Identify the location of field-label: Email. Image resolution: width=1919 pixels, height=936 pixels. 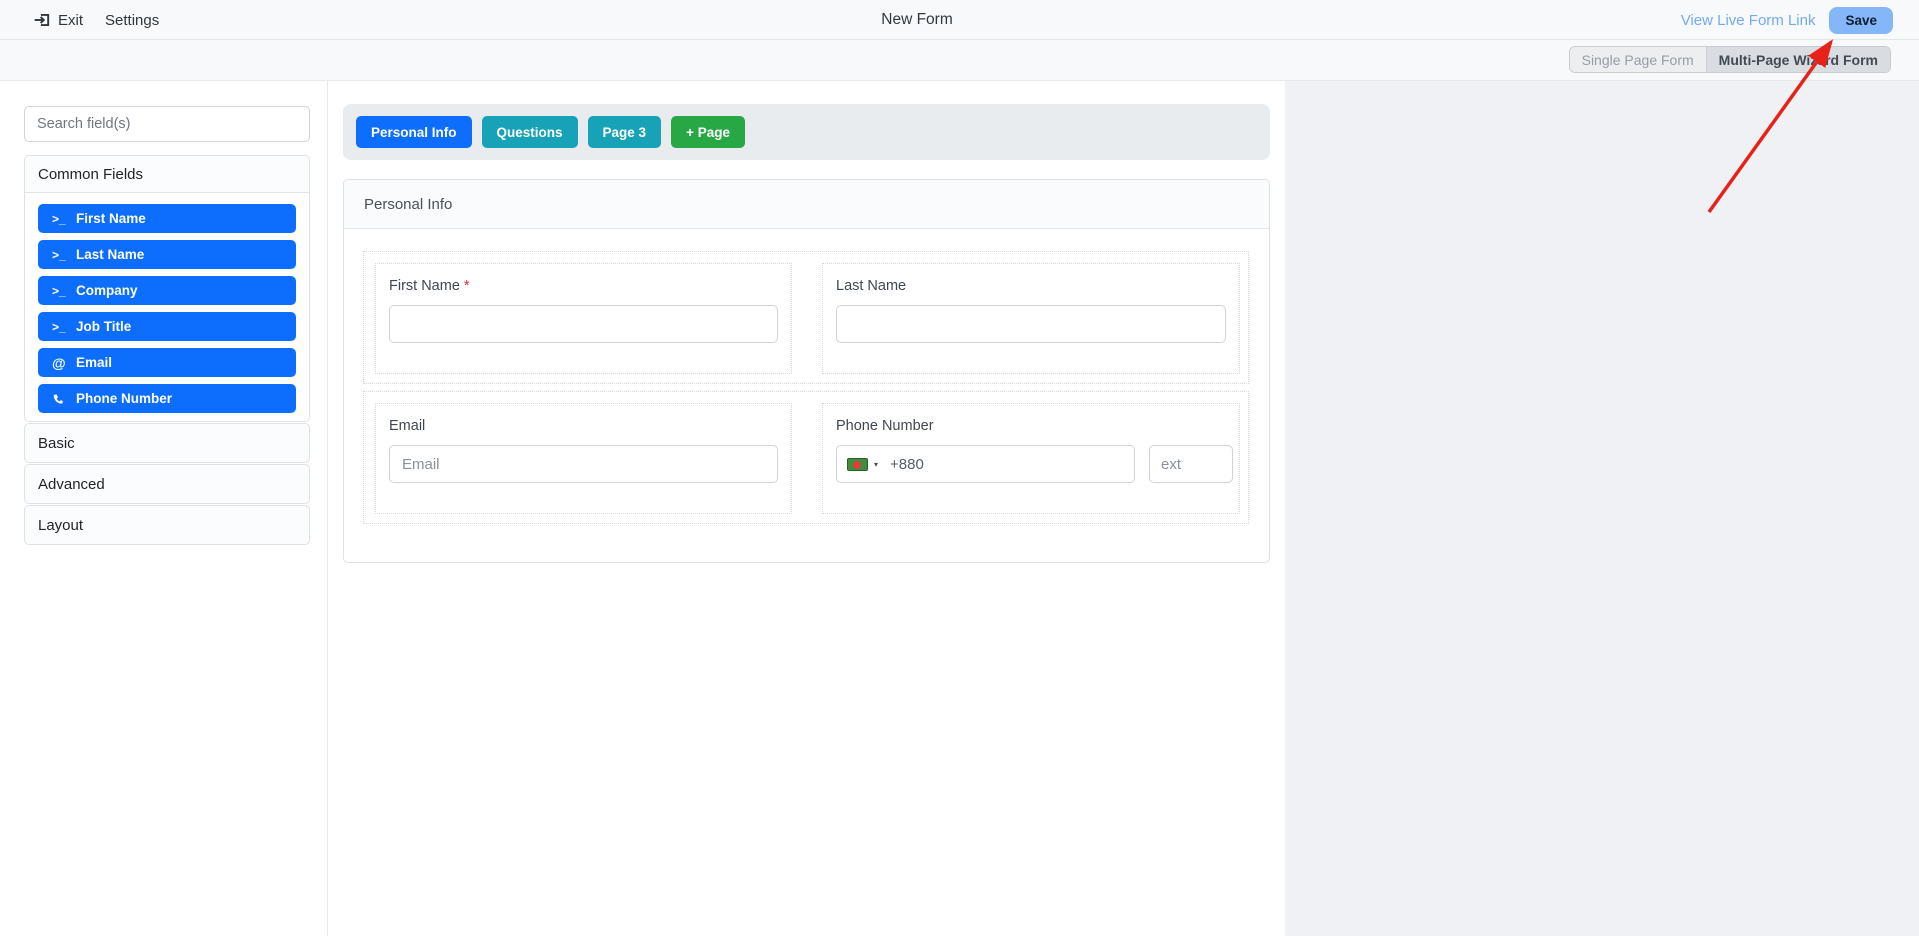
(407, 426).